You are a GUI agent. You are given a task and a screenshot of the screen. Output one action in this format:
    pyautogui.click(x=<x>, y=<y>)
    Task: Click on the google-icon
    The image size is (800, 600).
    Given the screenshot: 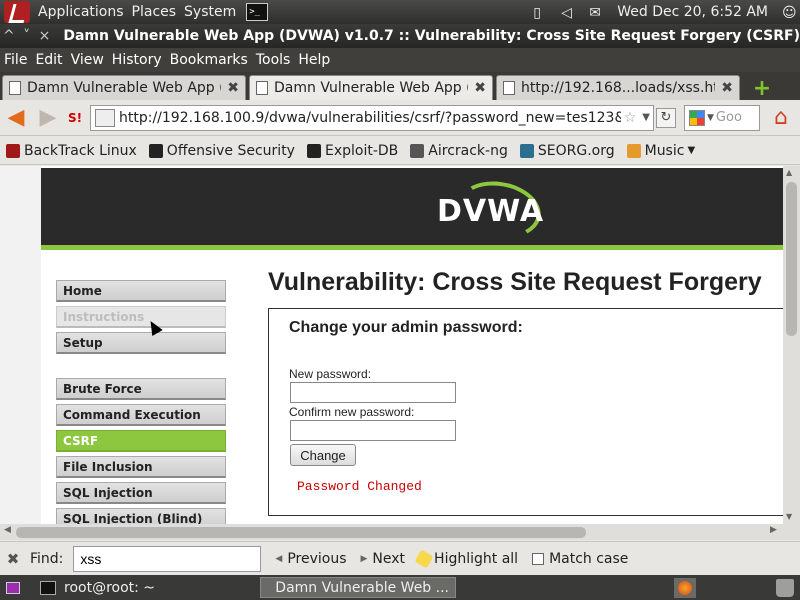 What is the action you would take?
    pyautogui.click(x=697, y=117)
    